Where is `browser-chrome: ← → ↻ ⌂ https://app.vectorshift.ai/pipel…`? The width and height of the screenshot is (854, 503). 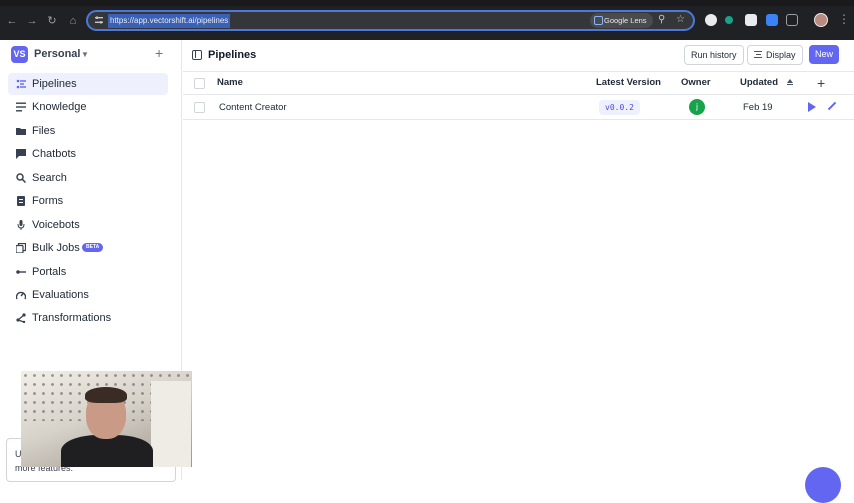
browser-chrome: ← → ↻ ⌂ https://app.vectorshift.ai/pipel… is located at coordinates (427, 20).